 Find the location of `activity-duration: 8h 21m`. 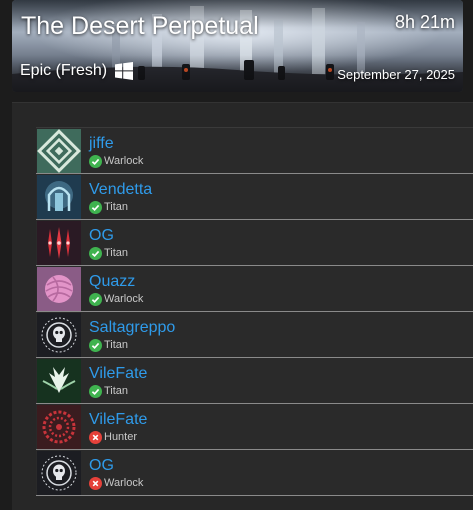

activity-duration: 8h 21m is located at coordinates (424, 22).